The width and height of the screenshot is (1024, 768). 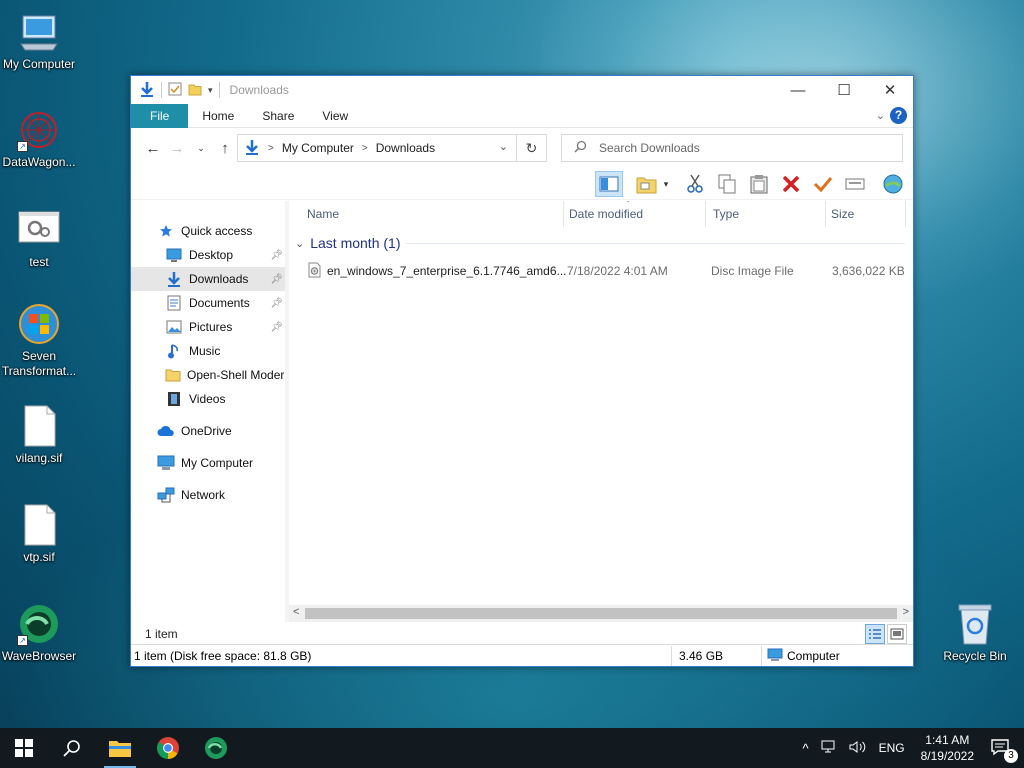 What do you see at coordinates (201, 148) in the screenshot?
I see `recent-locations-button: ⌄` at bounding box center [201, 148].